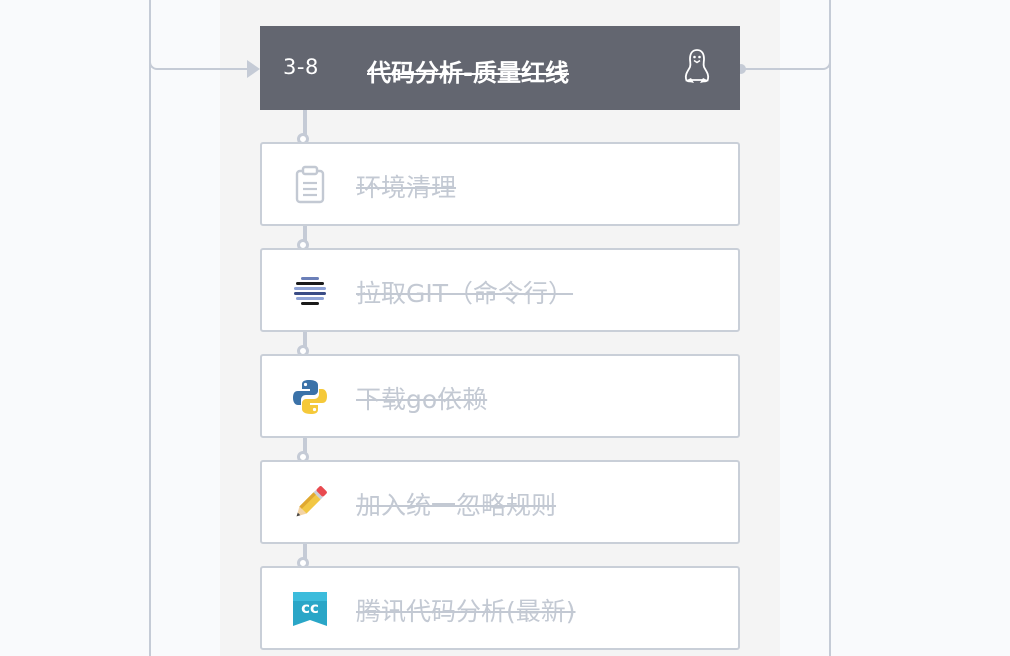 The image size is (1010, 656). I want to click on task-card-codecc: cc 腾讯代码分析(最新), so click(500, 608).